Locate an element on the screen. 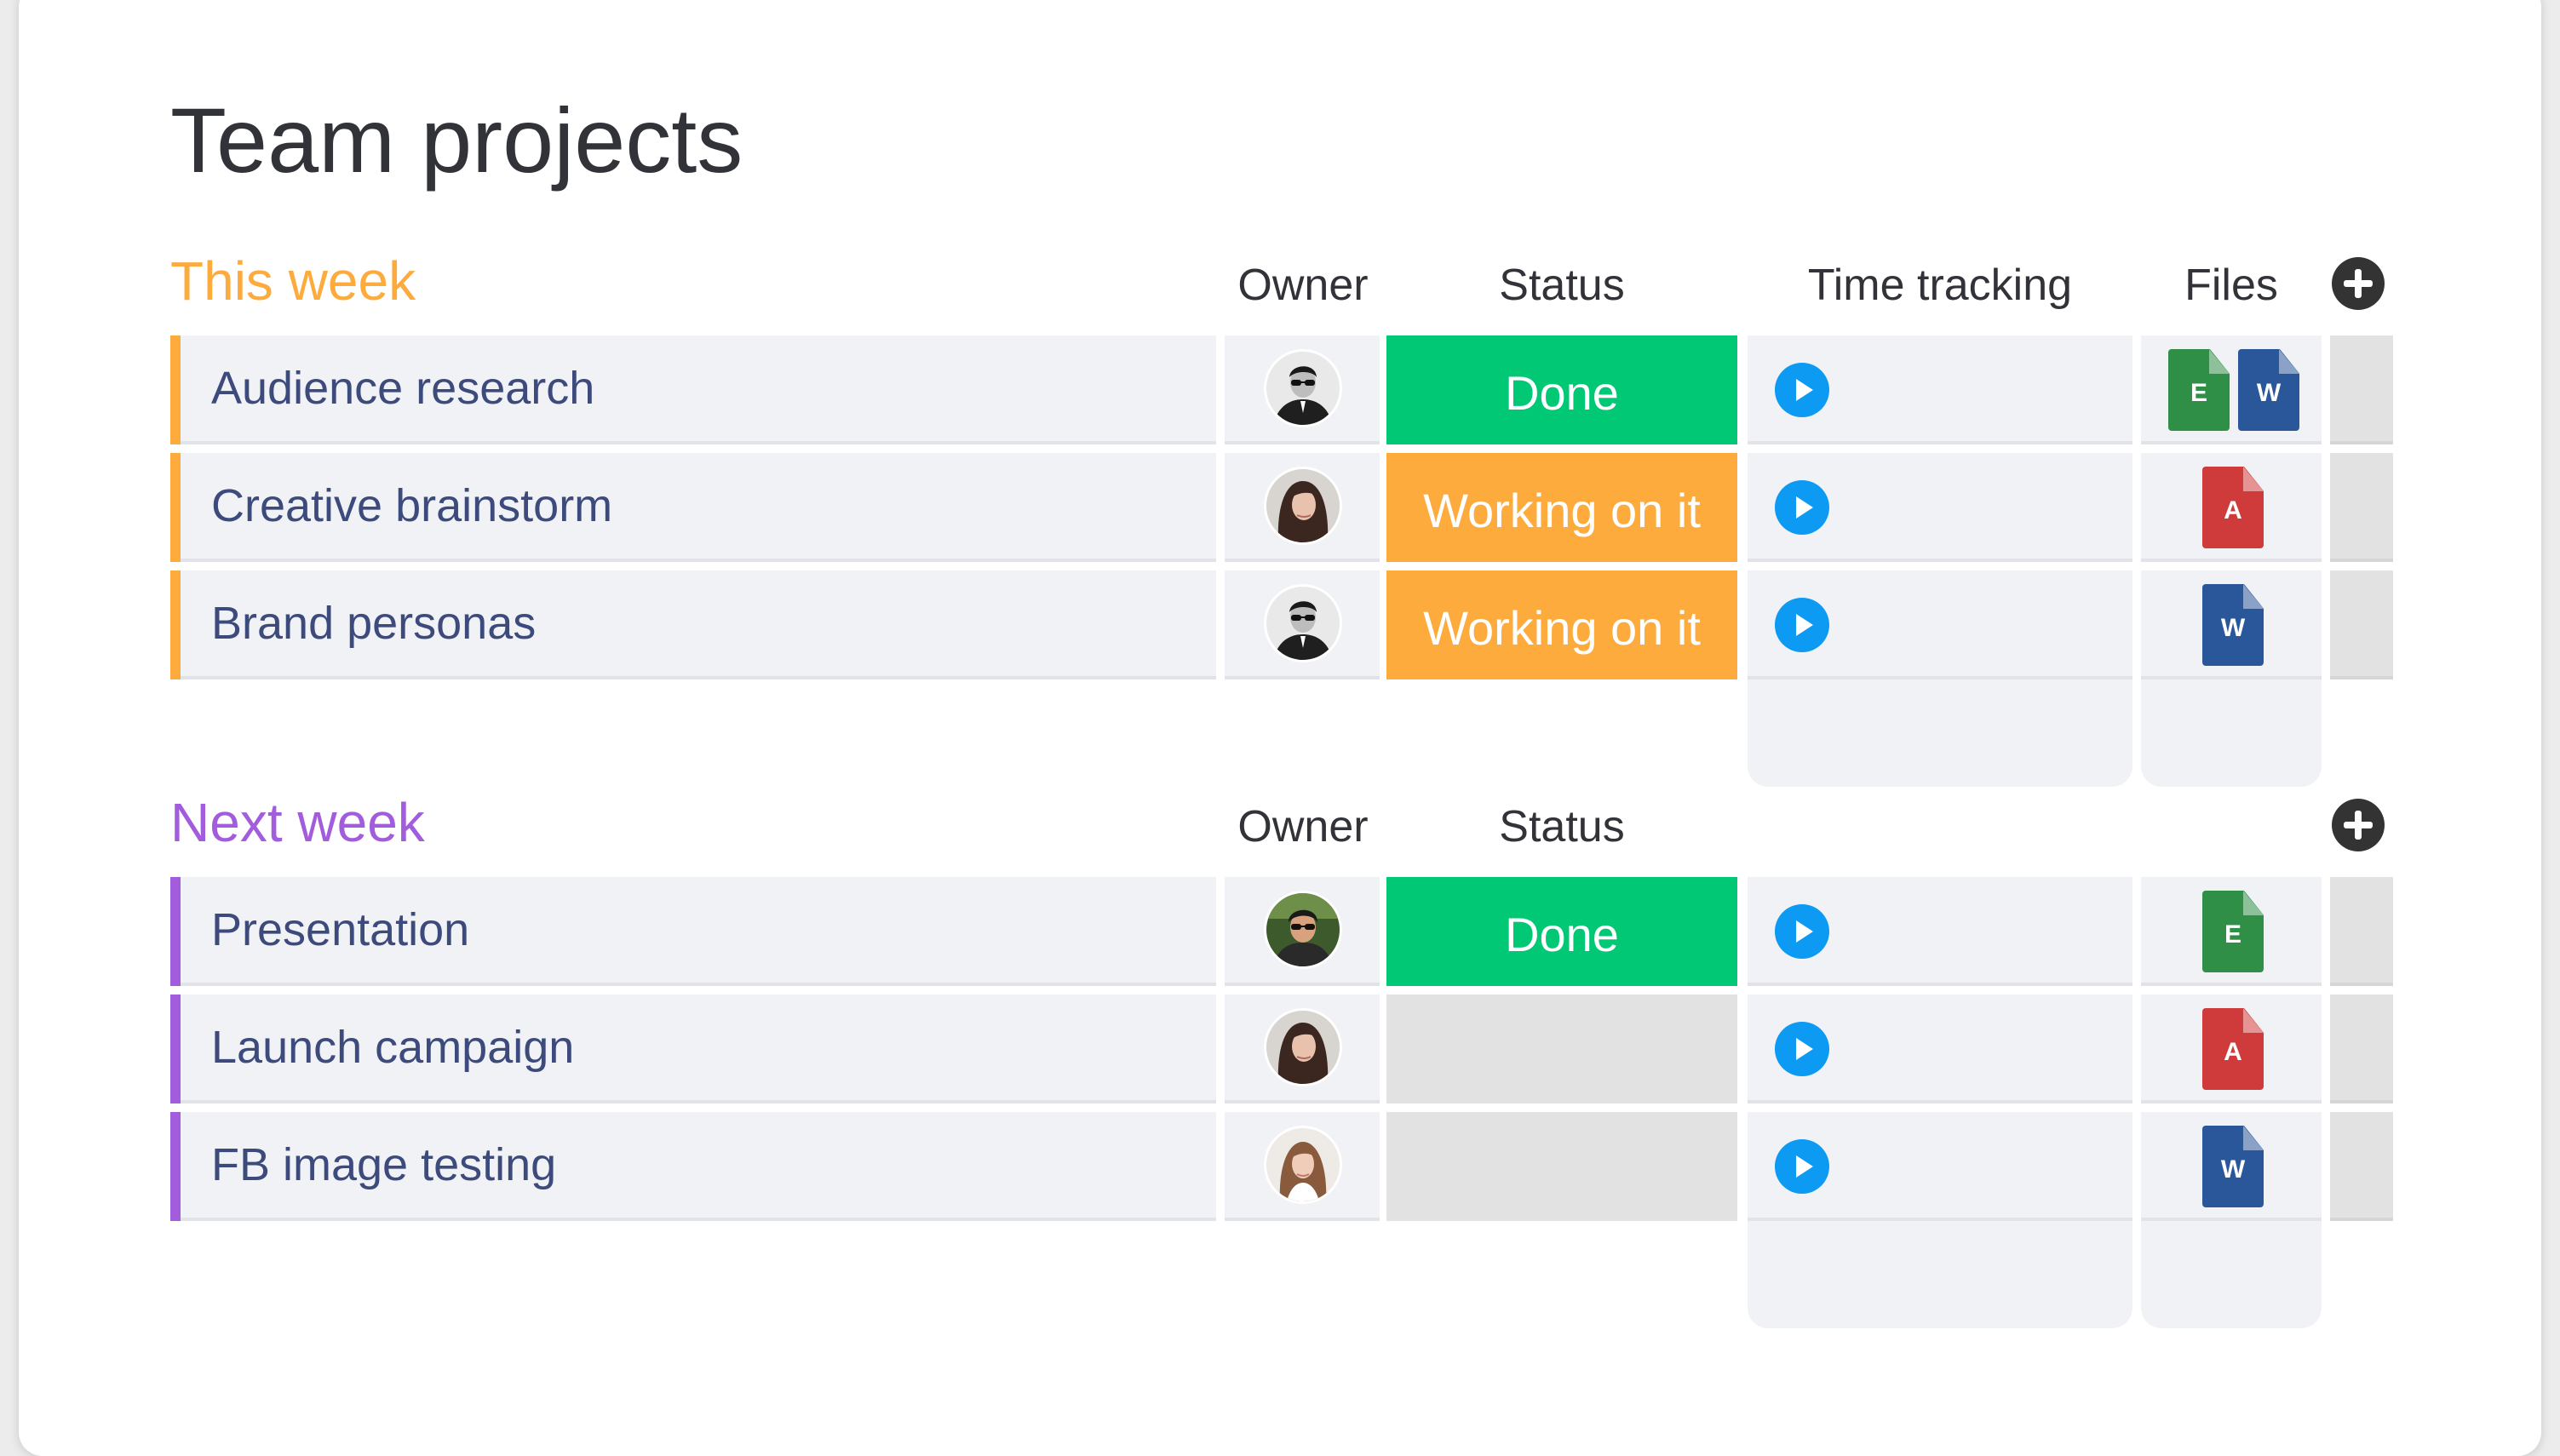 This screenshot has height=1456, width=2560. files-cell: E is located at coordinates (2231, 931).